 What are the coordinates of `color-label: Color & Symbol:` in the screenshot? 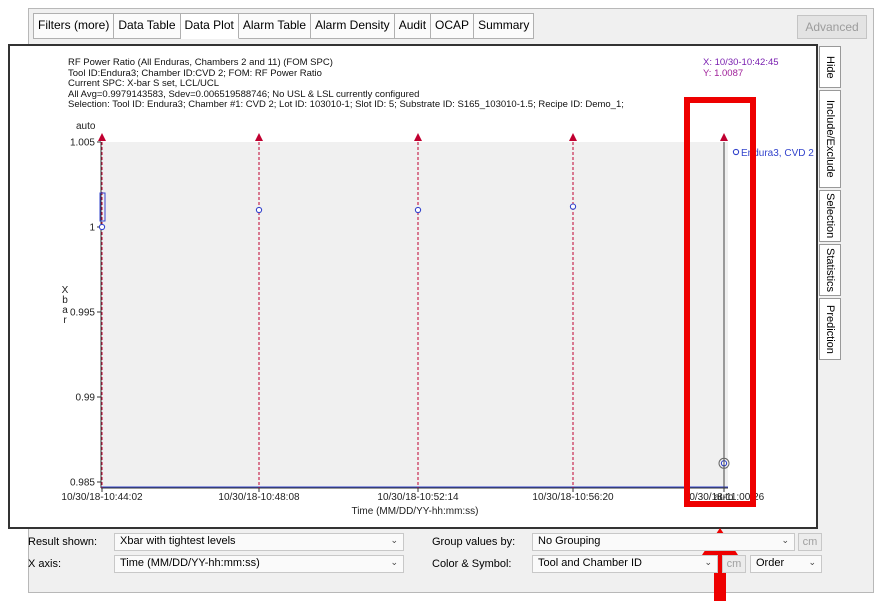 It's located at (472, 564).